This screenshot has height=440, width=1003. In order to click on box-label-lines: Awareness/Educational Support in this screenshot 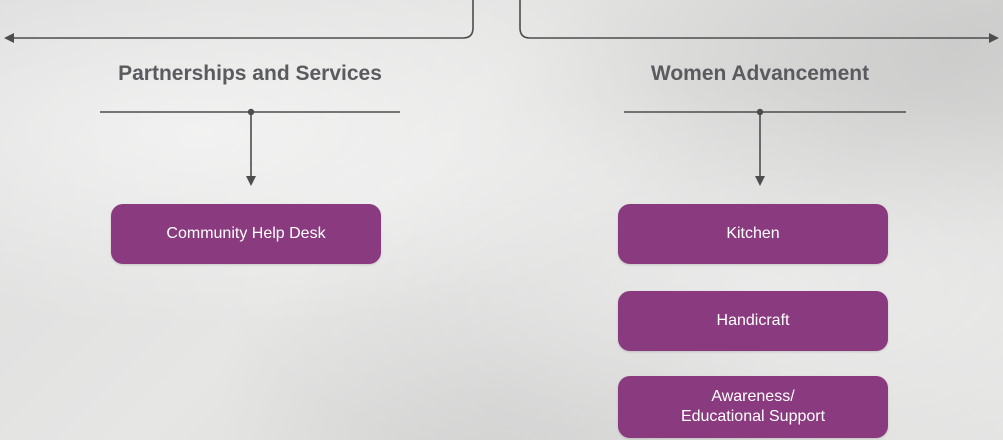, I will do `click(753, 407)`.